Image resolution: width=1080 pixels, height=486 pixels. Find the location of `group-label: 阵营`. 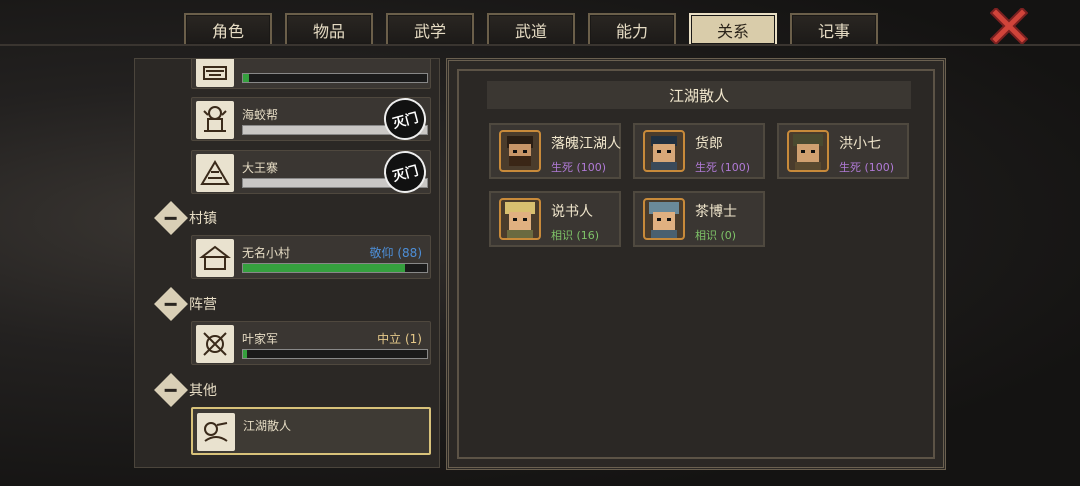

group-label: 阵营 is located at coordinates (203, 305).